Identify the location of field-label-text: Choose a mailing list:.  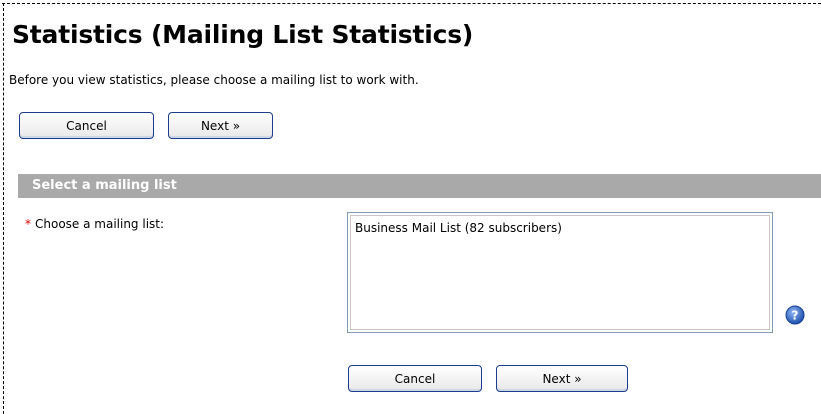
(100, 224).